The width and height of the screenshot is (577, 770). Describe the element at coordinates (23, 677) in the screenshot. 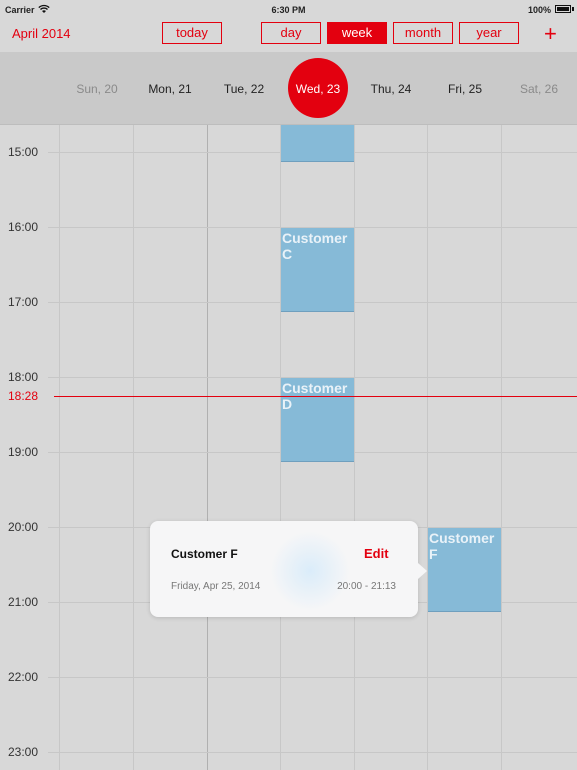

I see `hour-label: 22:00` at that location.